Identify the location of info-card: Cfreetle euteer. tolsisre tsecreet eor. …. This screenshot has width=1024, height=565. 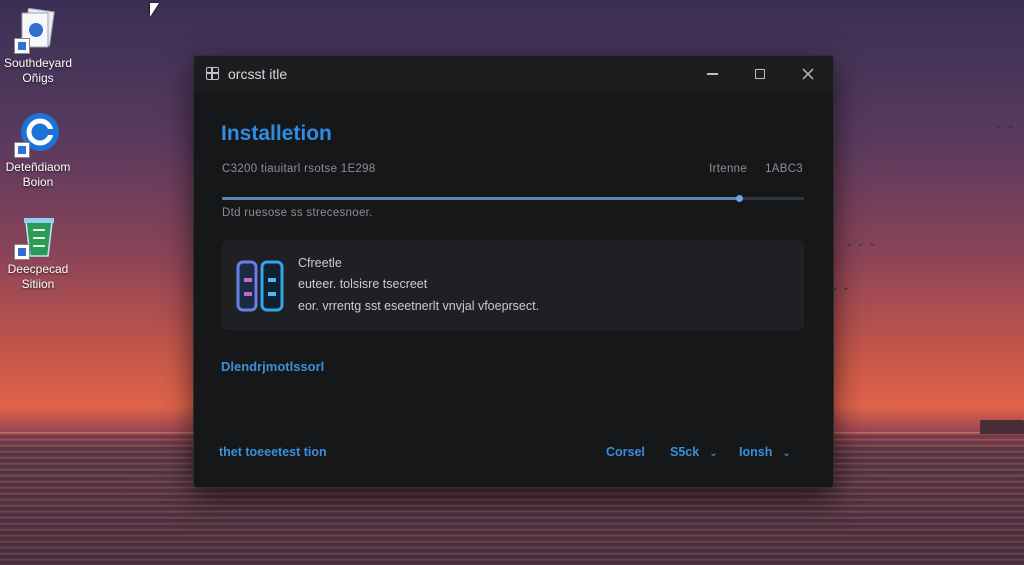
(513, 285).